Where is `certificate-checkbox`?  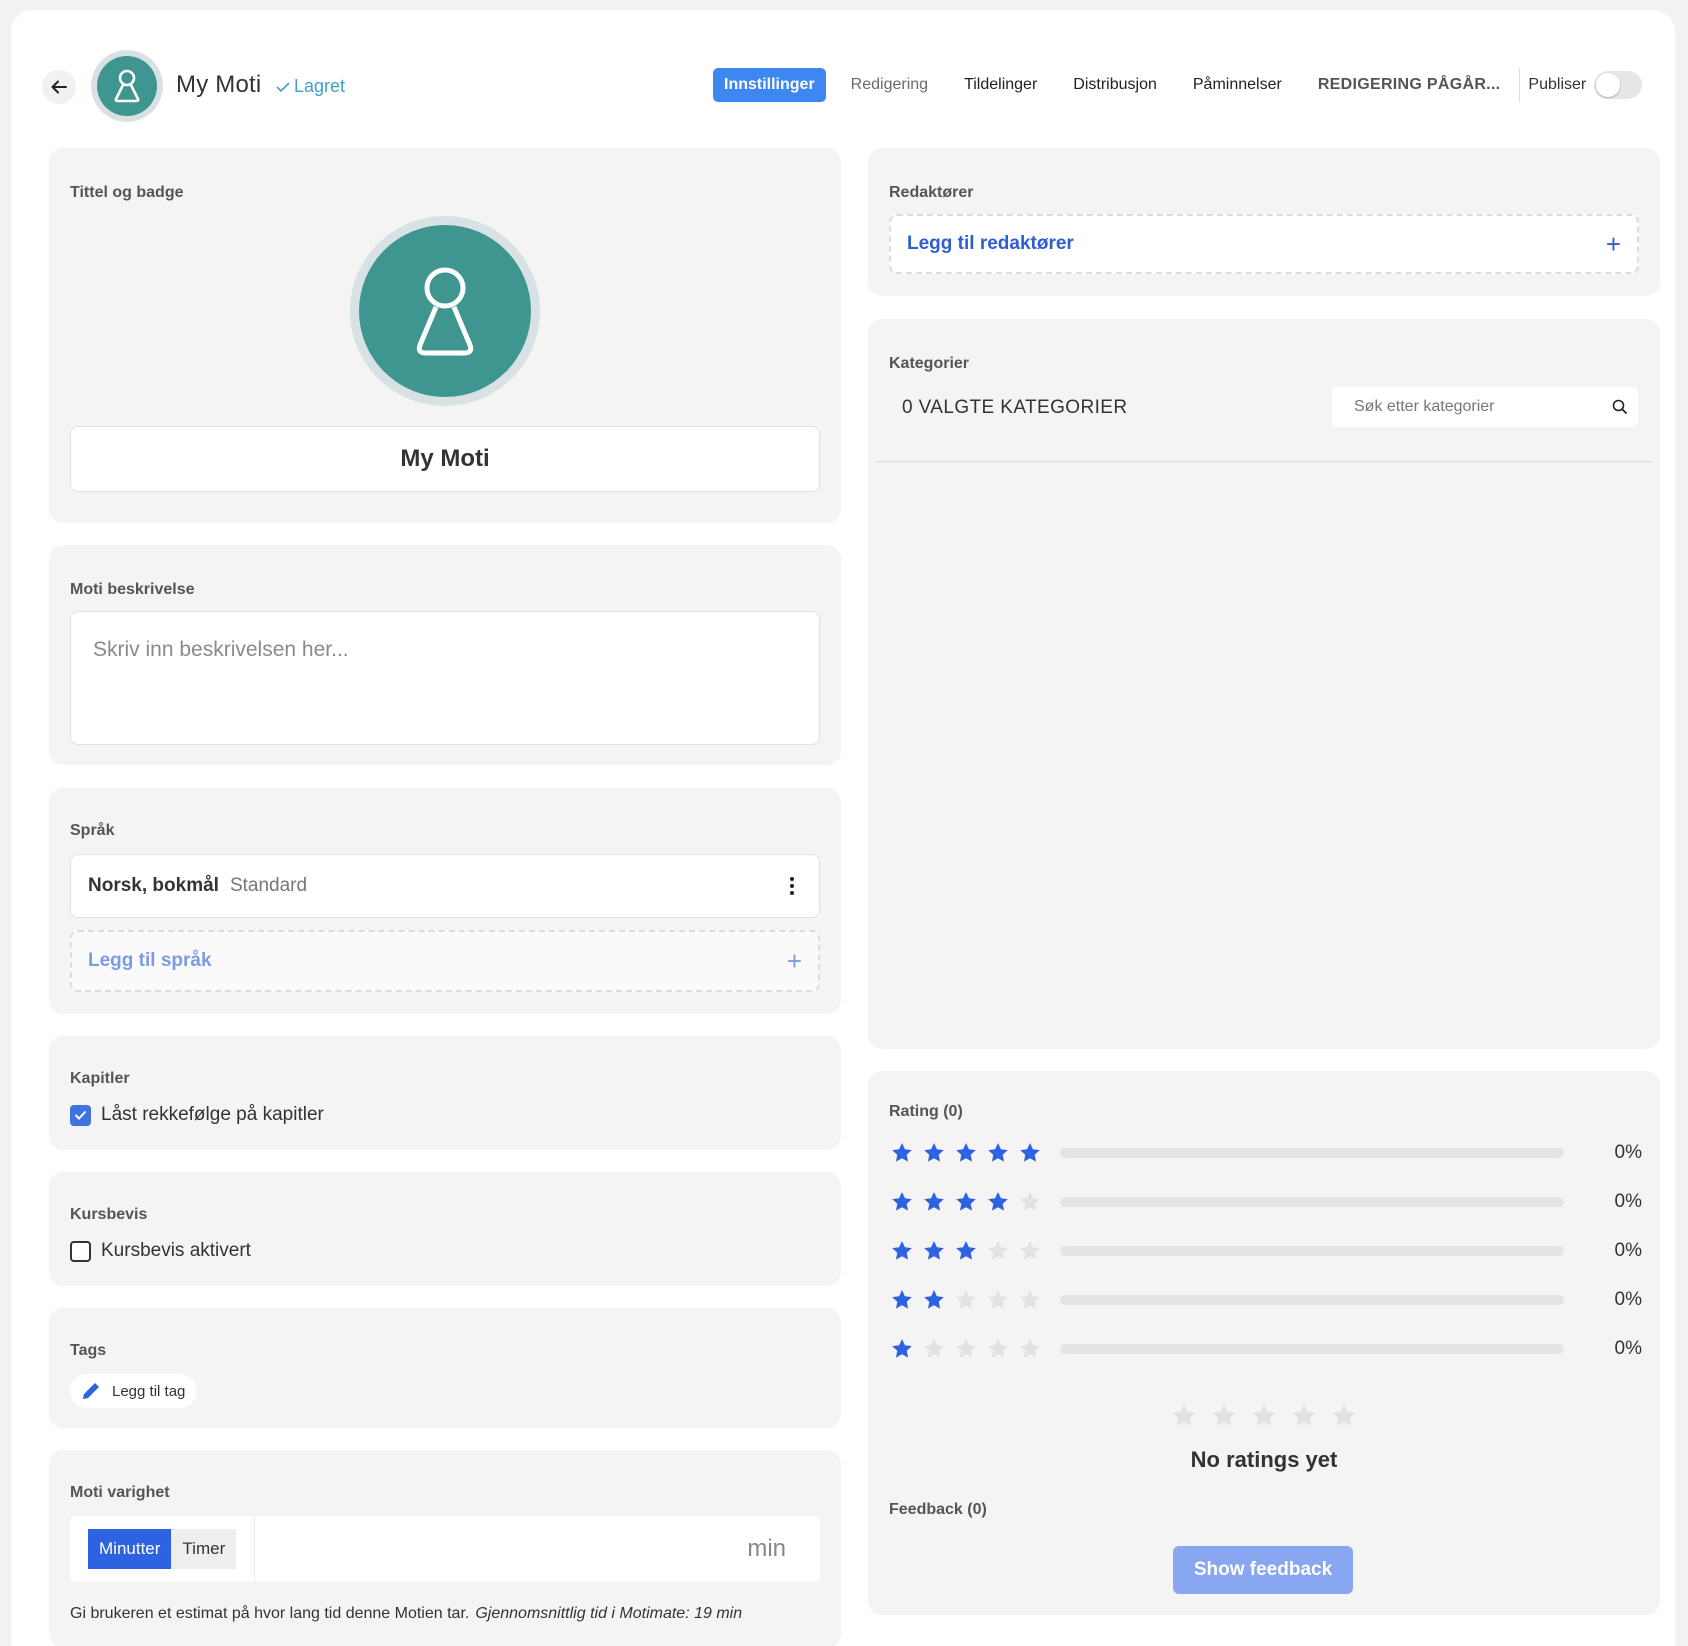
certificate-checkbox is located at coordinates (80, 1251).